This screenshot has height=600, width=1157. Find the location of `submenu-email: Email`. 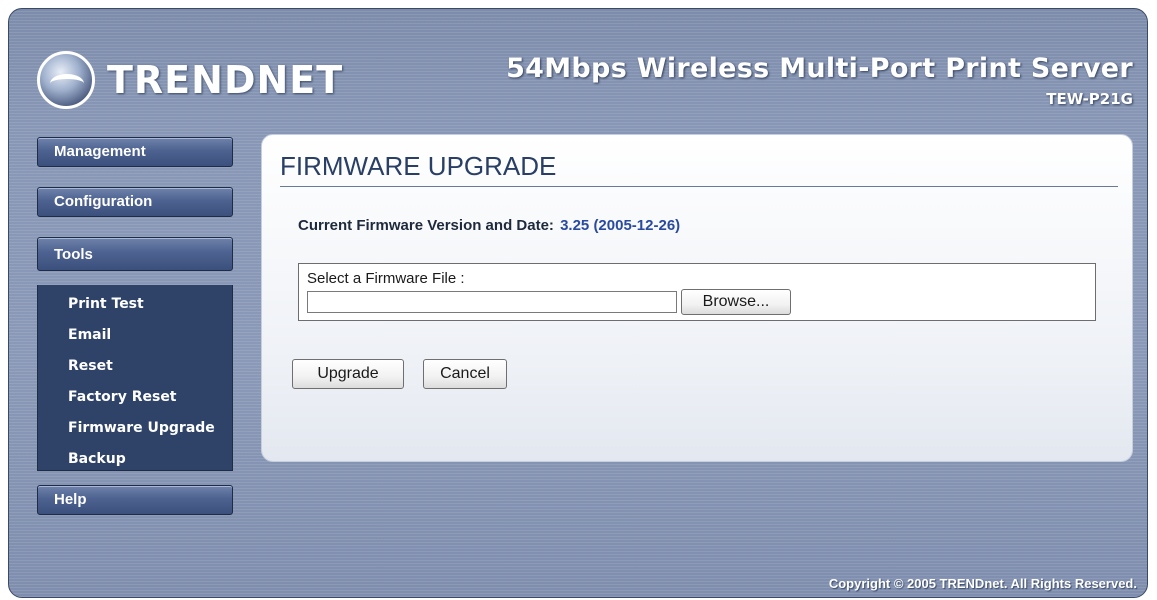

submenu-email: Email is located at coordinates (135, 335).